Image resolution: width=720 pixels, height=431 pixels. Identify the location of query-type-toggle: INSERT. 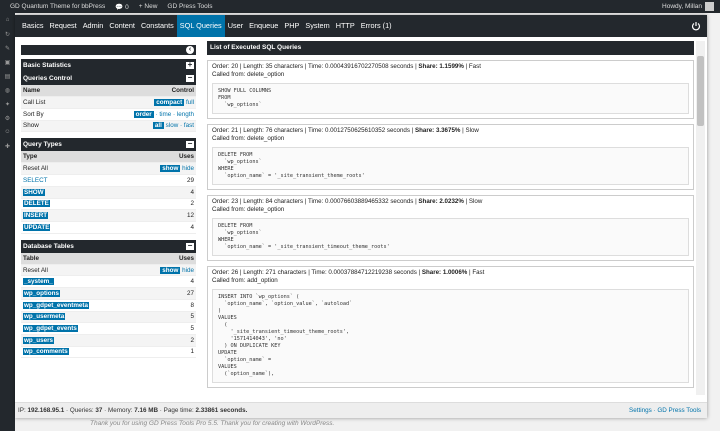
(36, 216).